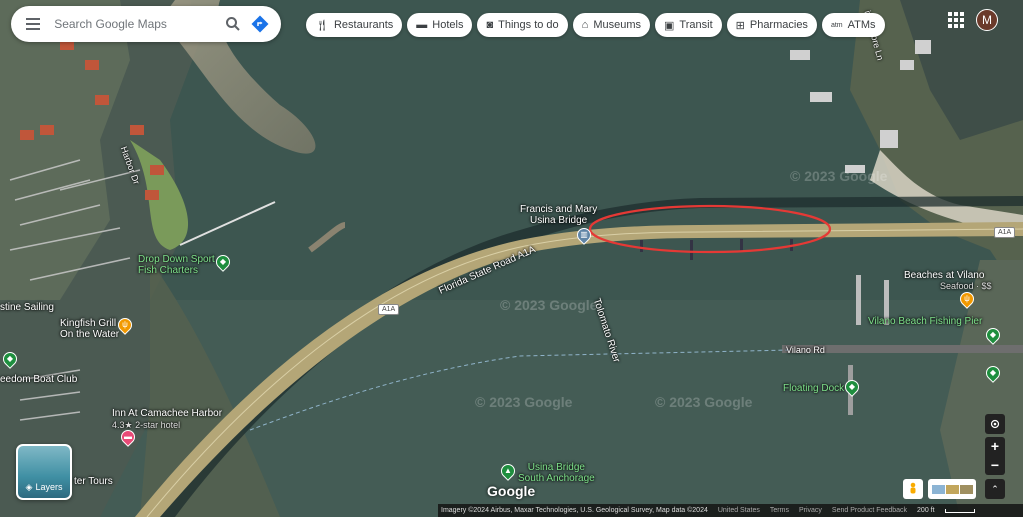 This screenshot has height=517, width=1023. Describe the element at coordinates (556, 473) in the screenshot. I see `poi-label-usina-anchorage: Usina Bridge South Anchorage` at that location.